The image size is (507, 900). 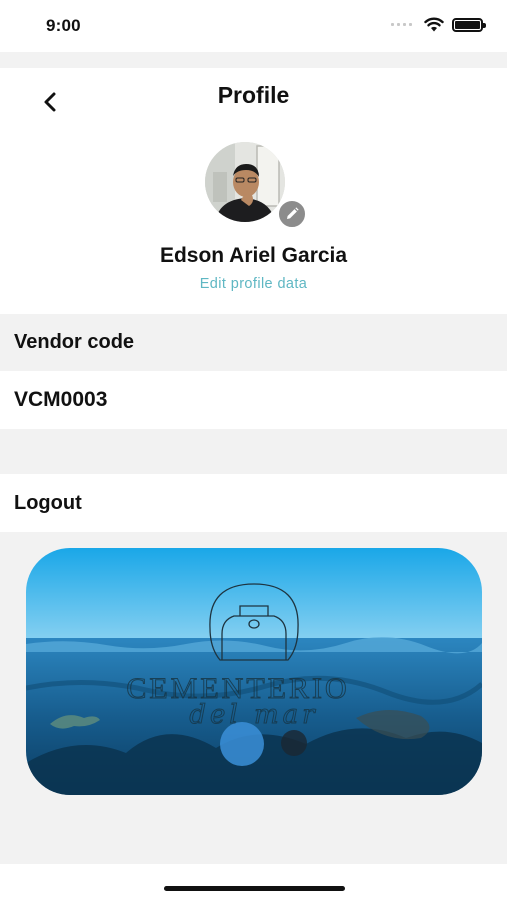 What do you see at coordinates (253, 882) in the screenshot?
I see `bottom-bar` at bounding box center [253, 882].